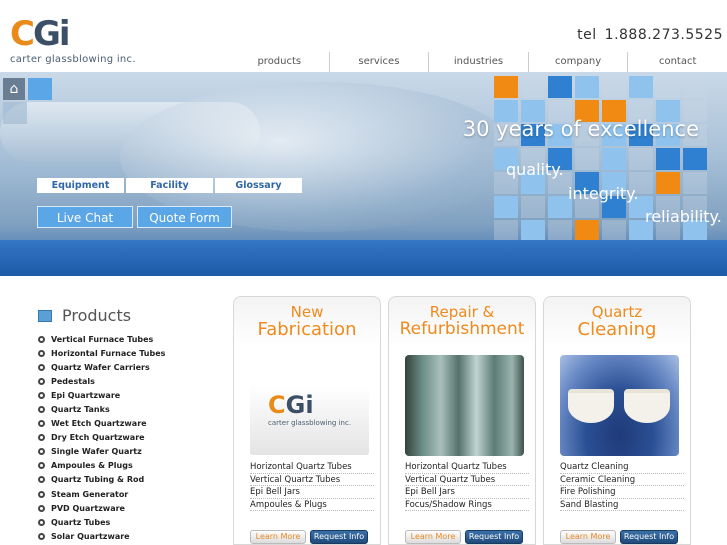 The height and width of the screenshot is (545, 727). Describe the element at coordinates (101, 424) in the screenshot. I see `product-link: Wet Etch Quartzware` at that location.